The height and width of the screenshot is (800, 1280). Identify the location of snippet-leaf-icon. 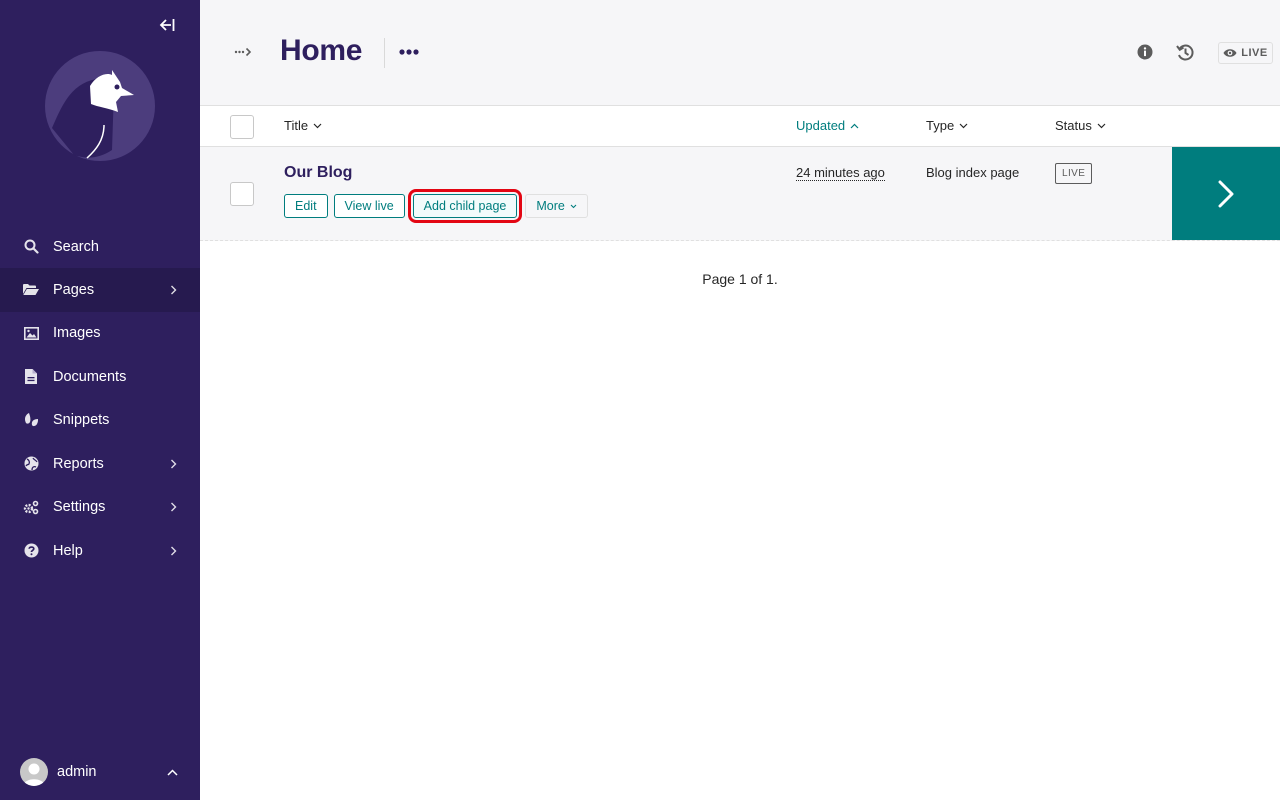
(31, 420).